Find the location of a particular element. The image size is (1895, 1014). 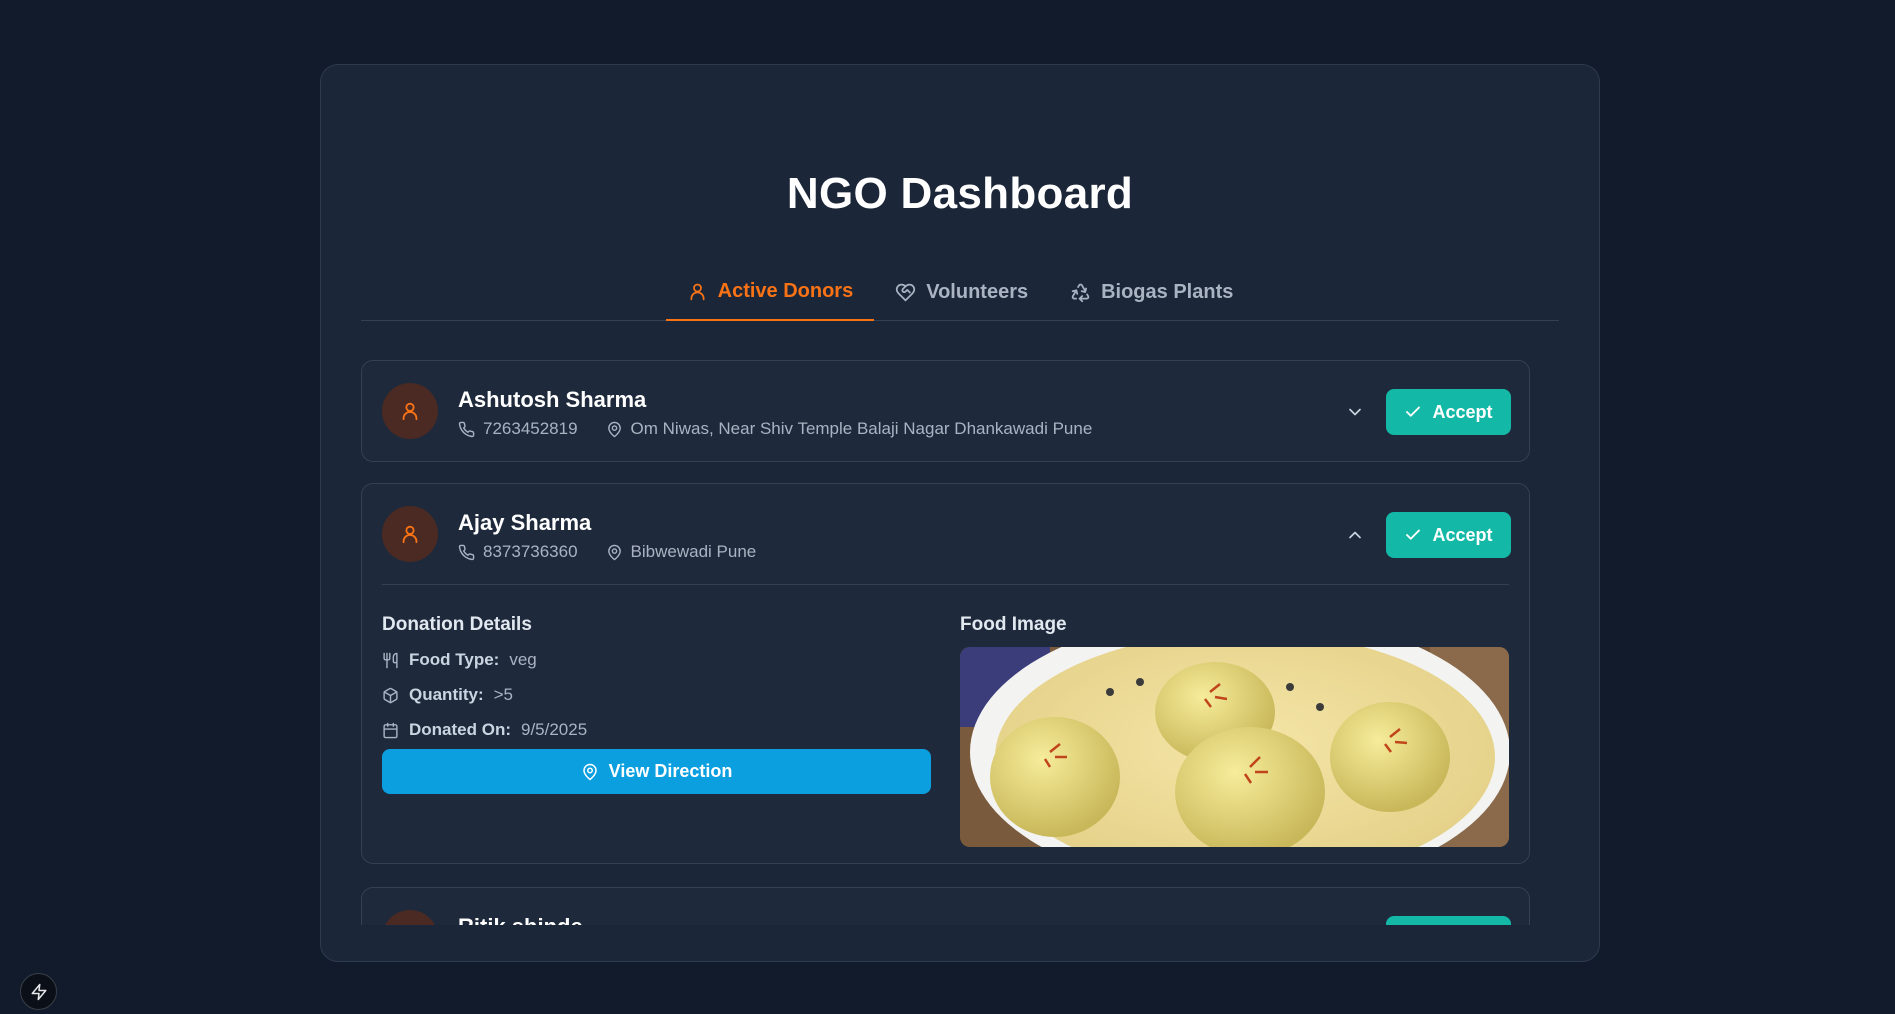

calendar-icon is located at coordinates (390, 730).